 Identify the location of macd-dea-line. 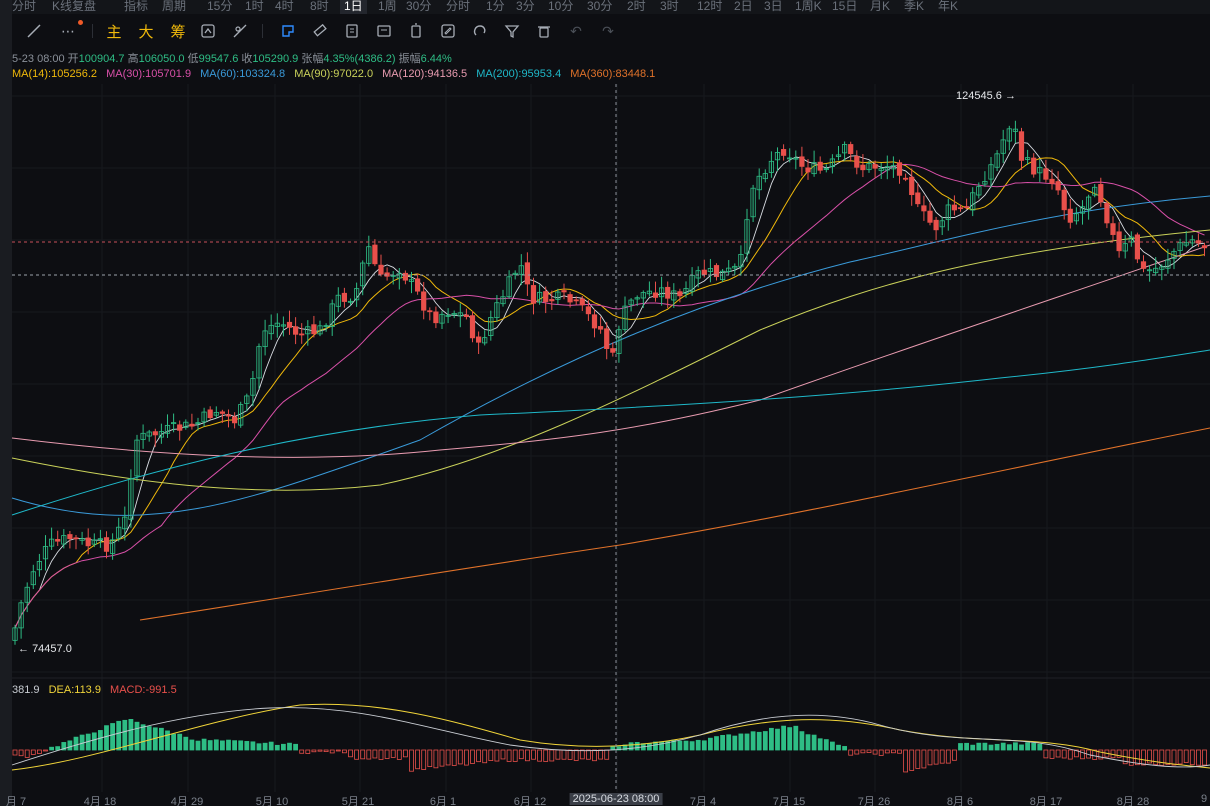
(610, 737).